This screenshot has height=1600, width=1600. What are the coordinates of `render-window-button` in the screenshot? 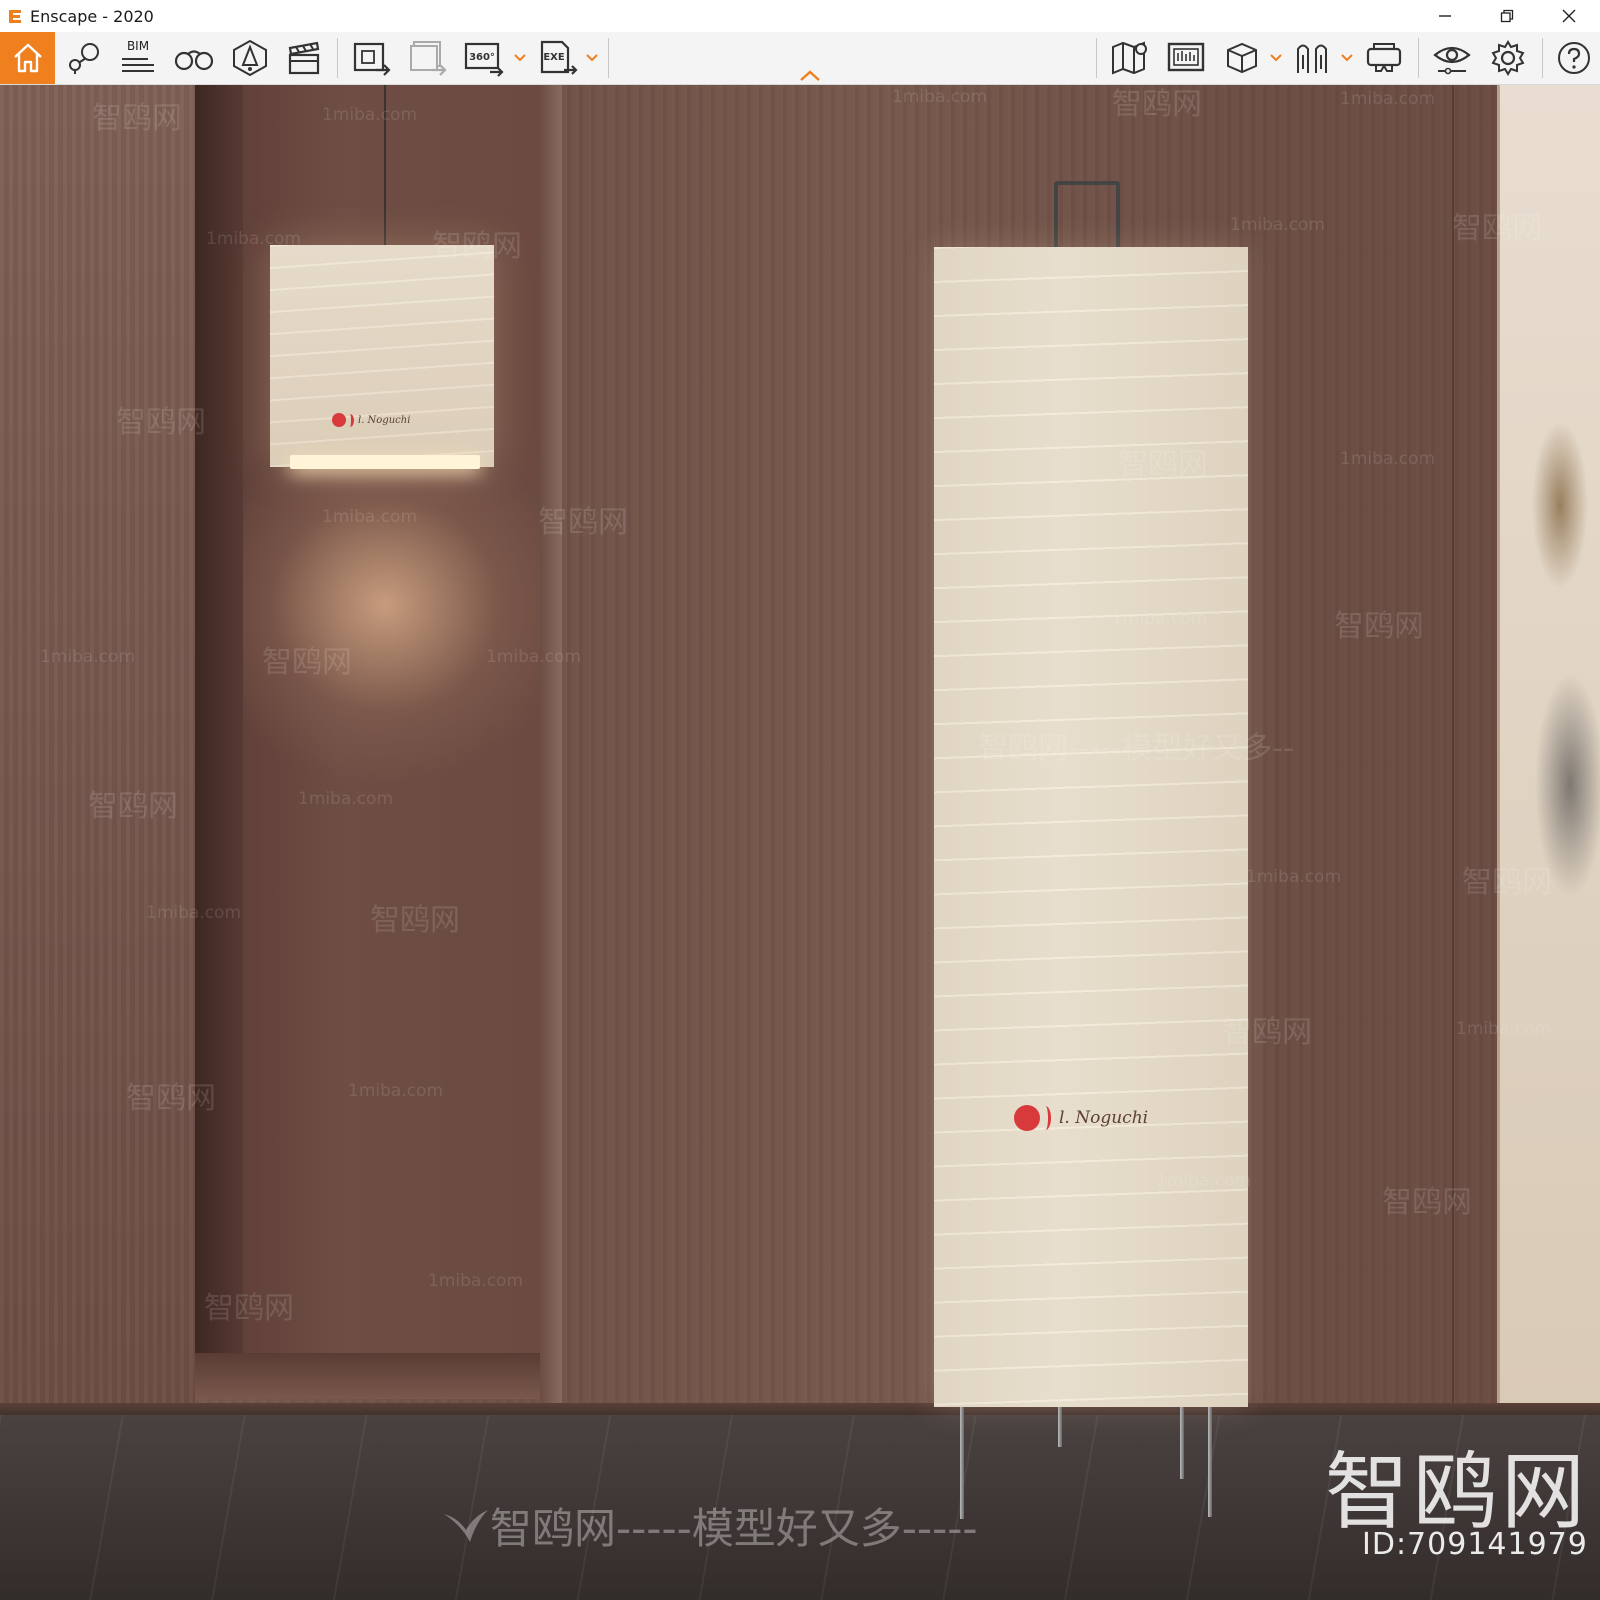 It's located at (1186, 58).